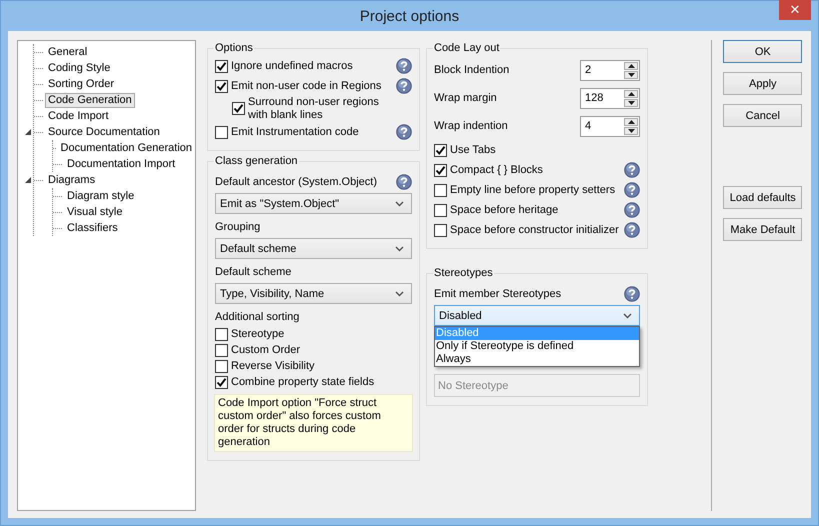  I want to click on checkbox-label: Emit Instrumentation code, so click(312, 132).